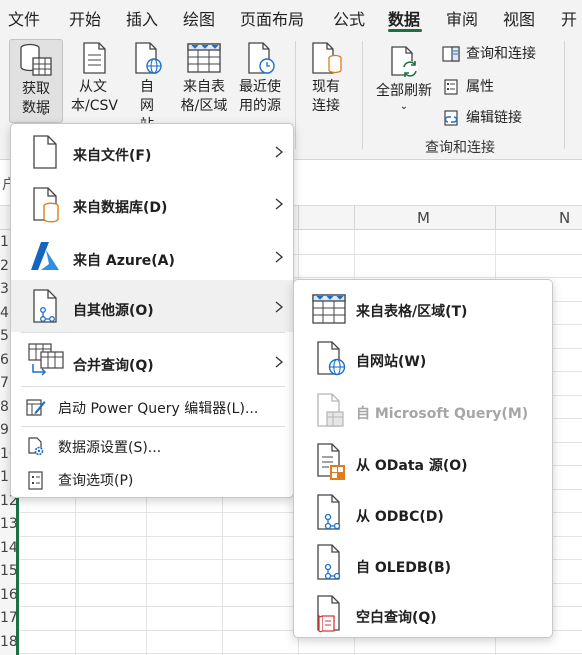 This screenshot has width=582, height=655. What do you see at coordinates (451, 87) in the screenshot?
I see `properties-icon` at bounding box center [451, 87].